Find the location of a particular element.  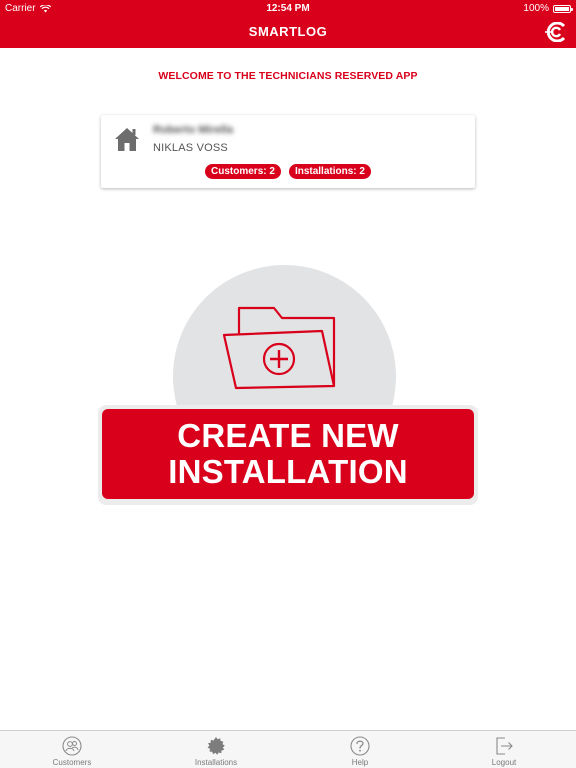

tab-logout: Logout is located at coordinates (504, 749).